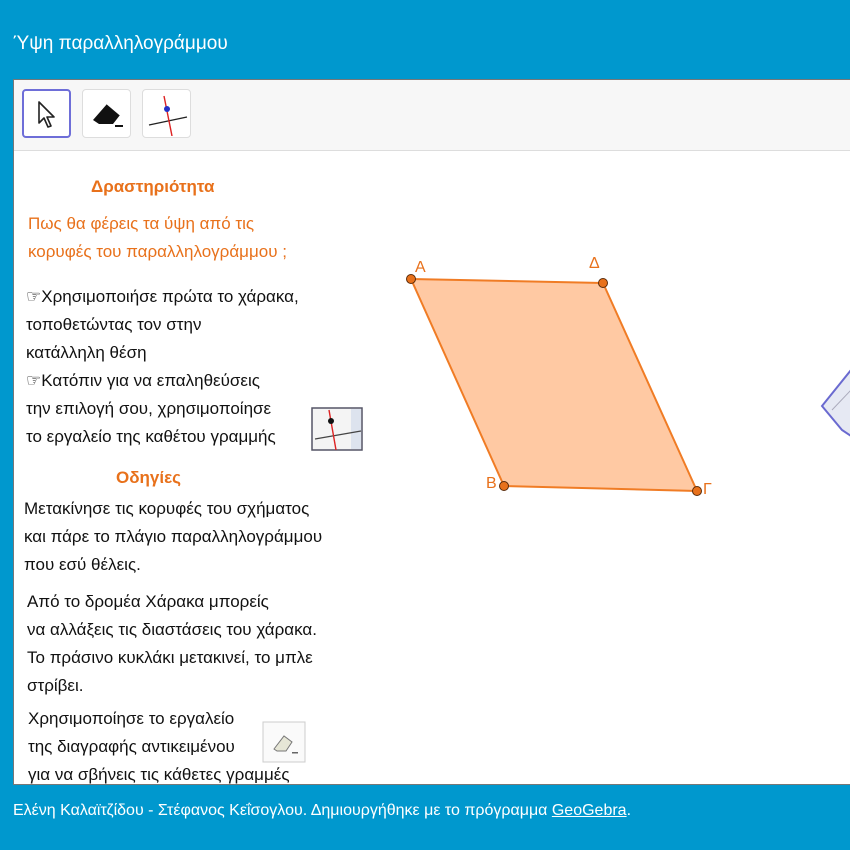 Image resolution: width=850 pixels, height=850 pixels. Describe the element at coordinates (86, 352) in the screenshot. I see `step-line: κατάλληλη θέση` at that location.